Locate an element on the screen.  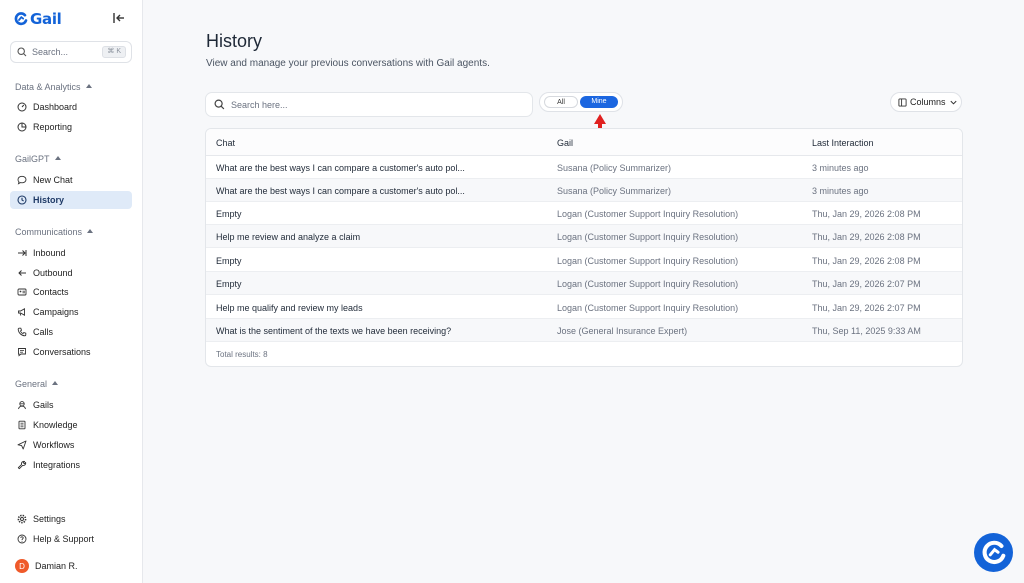
wrench-icon is located at coordinates (22, 465).